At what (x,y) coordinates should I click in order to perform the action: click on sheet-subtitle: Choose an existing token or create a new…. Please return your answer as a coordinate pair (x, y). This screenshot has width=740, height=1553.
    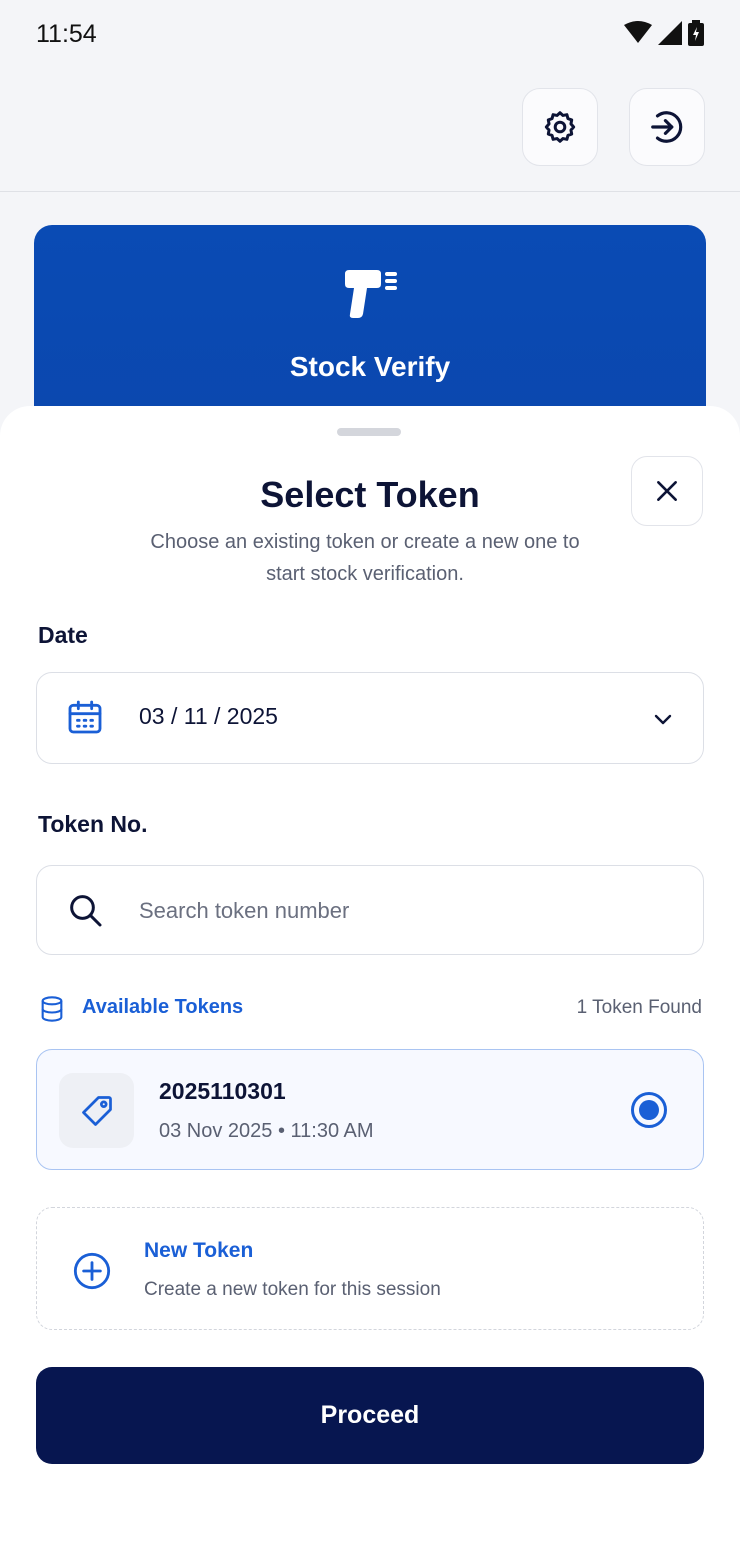
    Looking at the image, I should click on (365, 558).